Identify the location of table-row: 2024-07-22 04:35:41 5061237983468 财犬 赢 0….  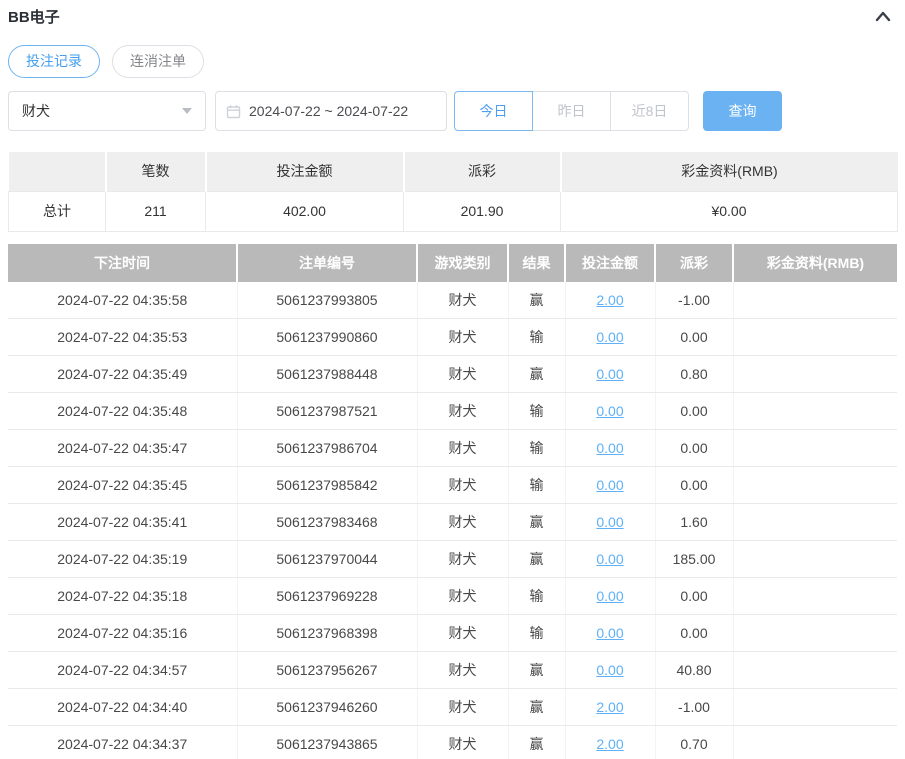
(452, 522).